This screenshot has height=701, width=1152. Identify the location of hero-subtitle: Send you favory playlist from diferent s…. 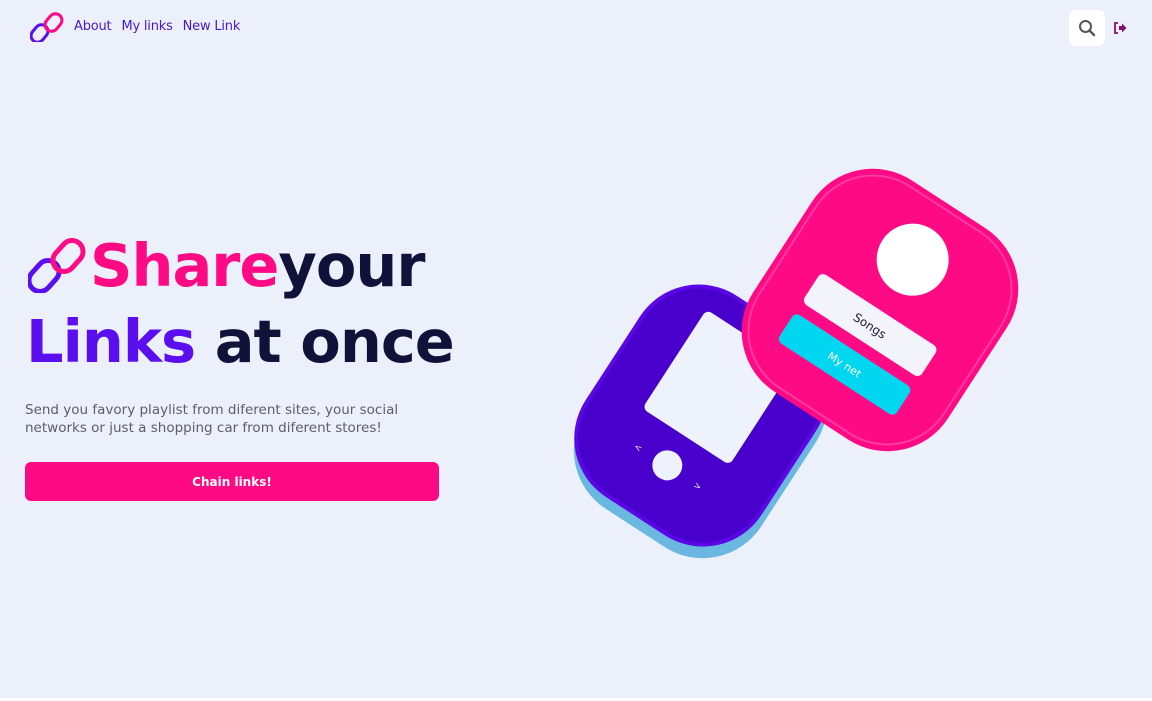
(212, 419).